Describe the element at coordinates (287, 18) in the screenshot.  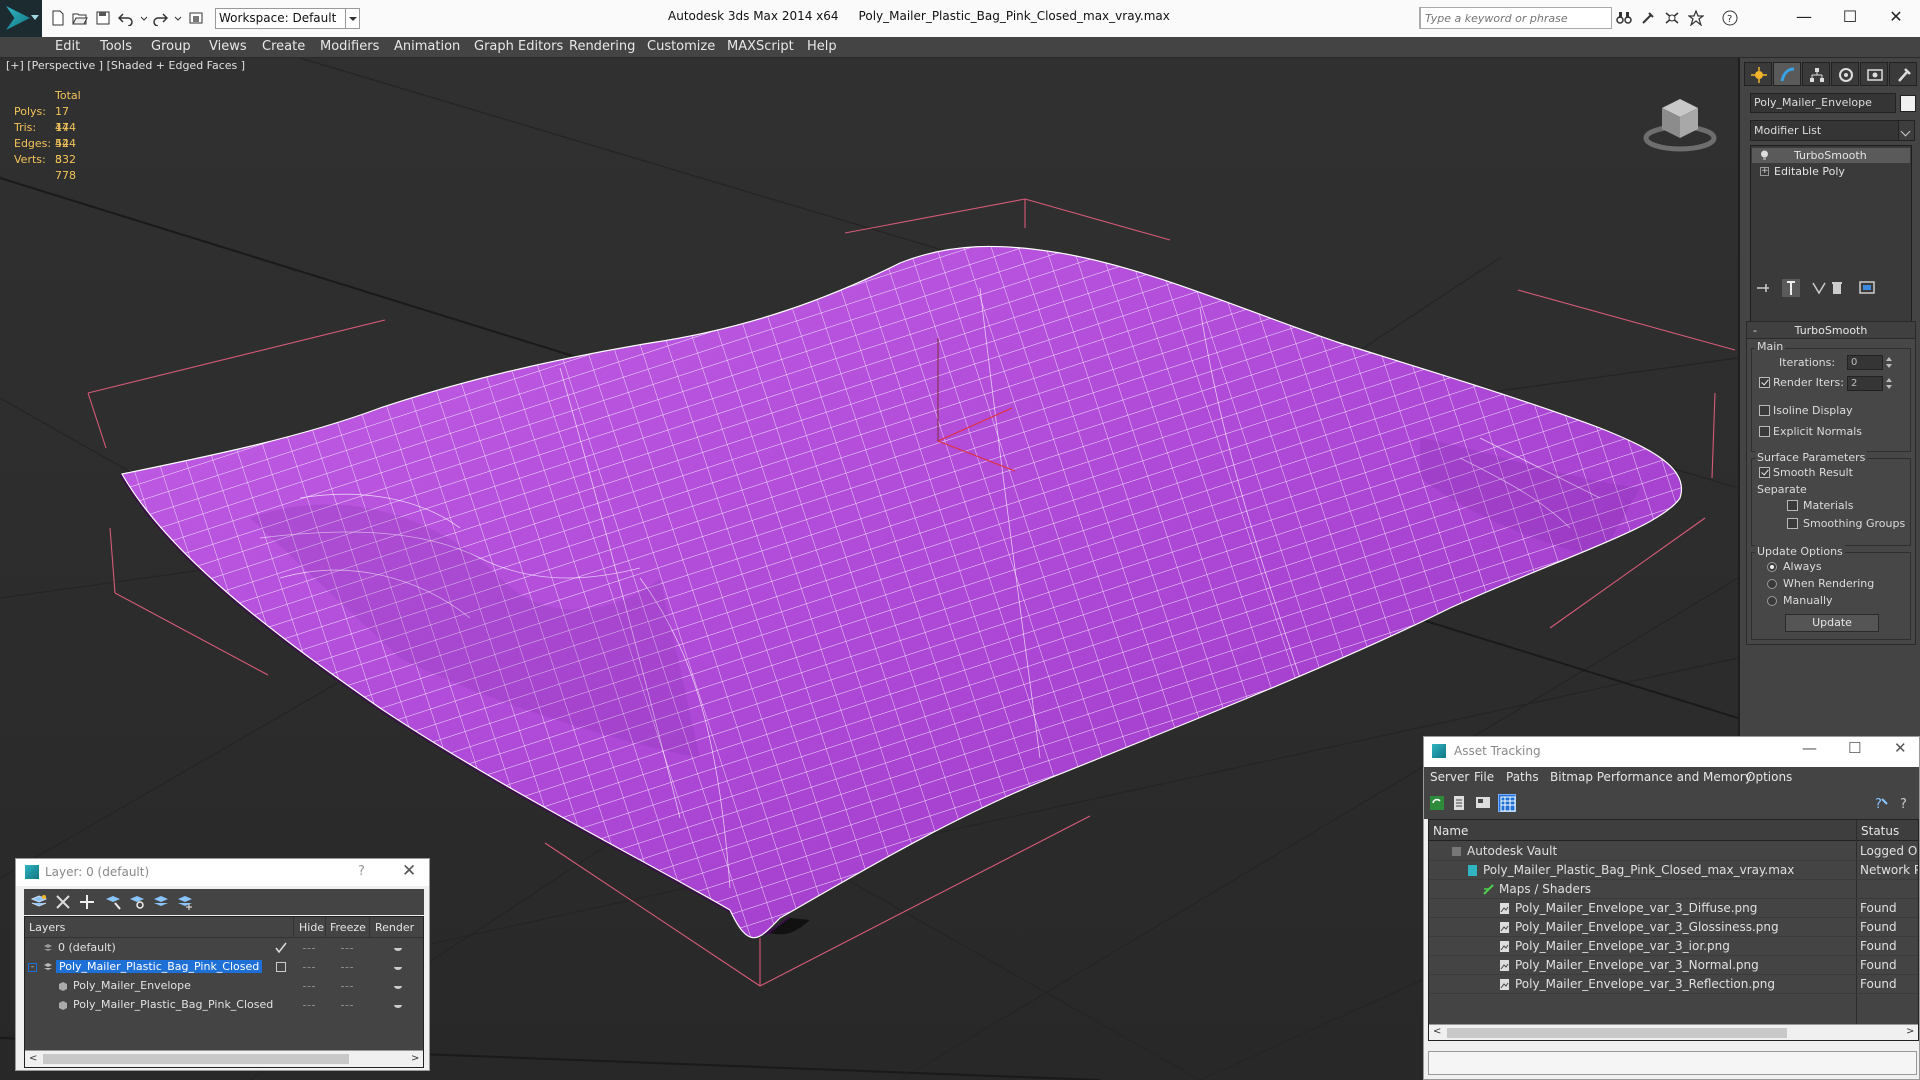
I see `workspace-dropdown: Workspace: Default` at that location.